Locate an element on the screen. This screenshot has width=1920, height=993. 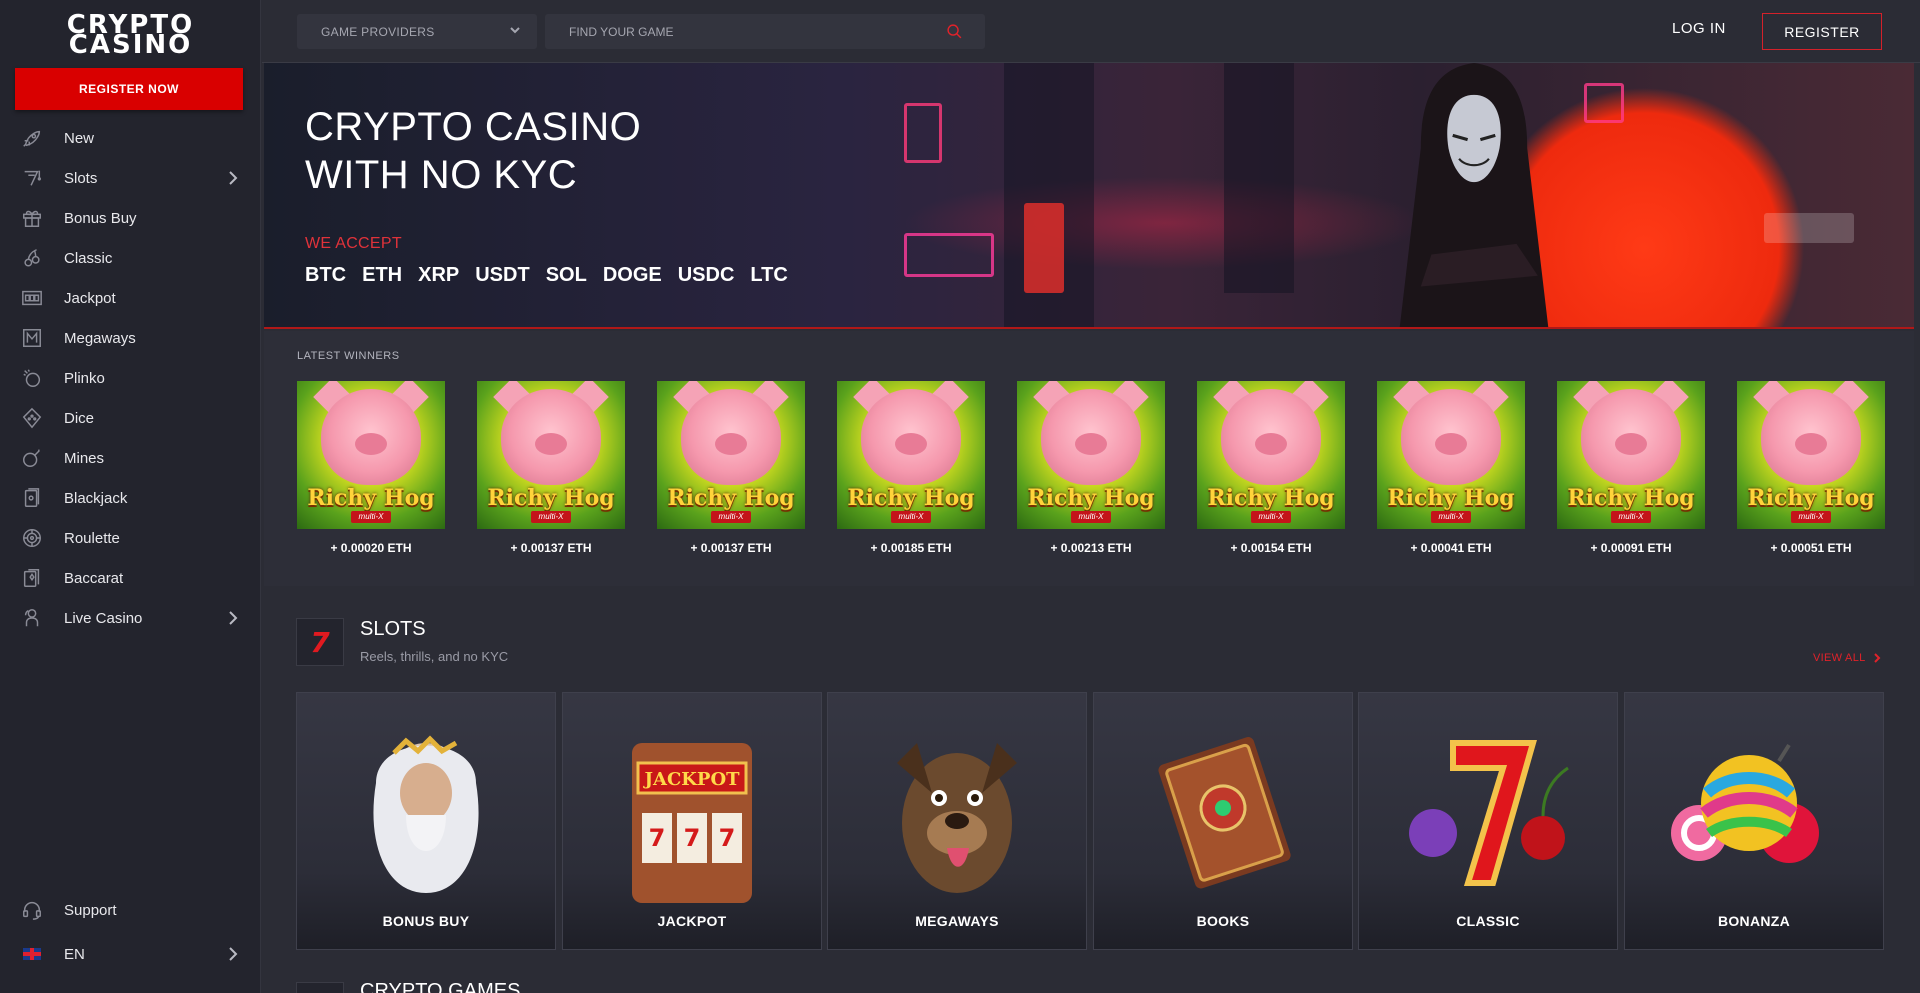
winner-card: Richy Hog multi-X + 0.00185 ETH is located at coordinates (911, 468).